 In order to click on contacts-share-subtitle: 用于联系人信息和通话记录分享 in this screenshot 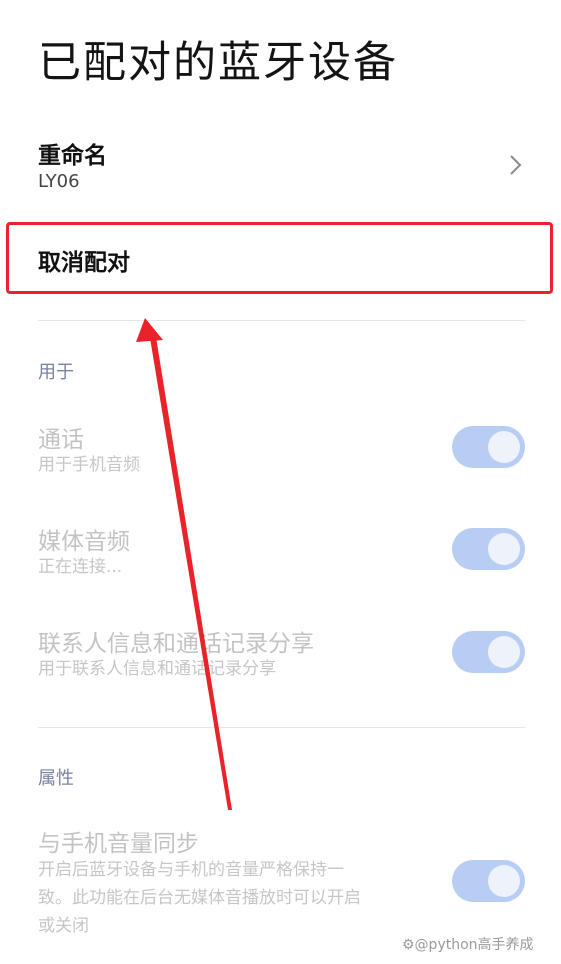, I will do `click(157, 669)`.